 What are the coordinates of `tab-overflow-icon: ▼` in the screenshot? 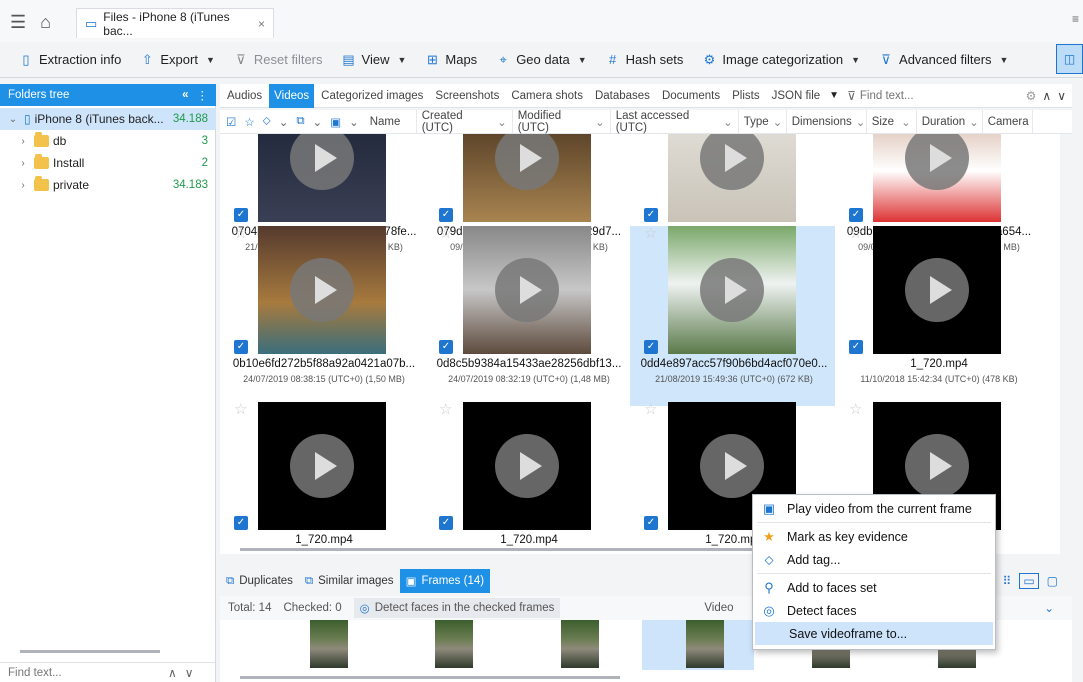 It's located at (834, 95).